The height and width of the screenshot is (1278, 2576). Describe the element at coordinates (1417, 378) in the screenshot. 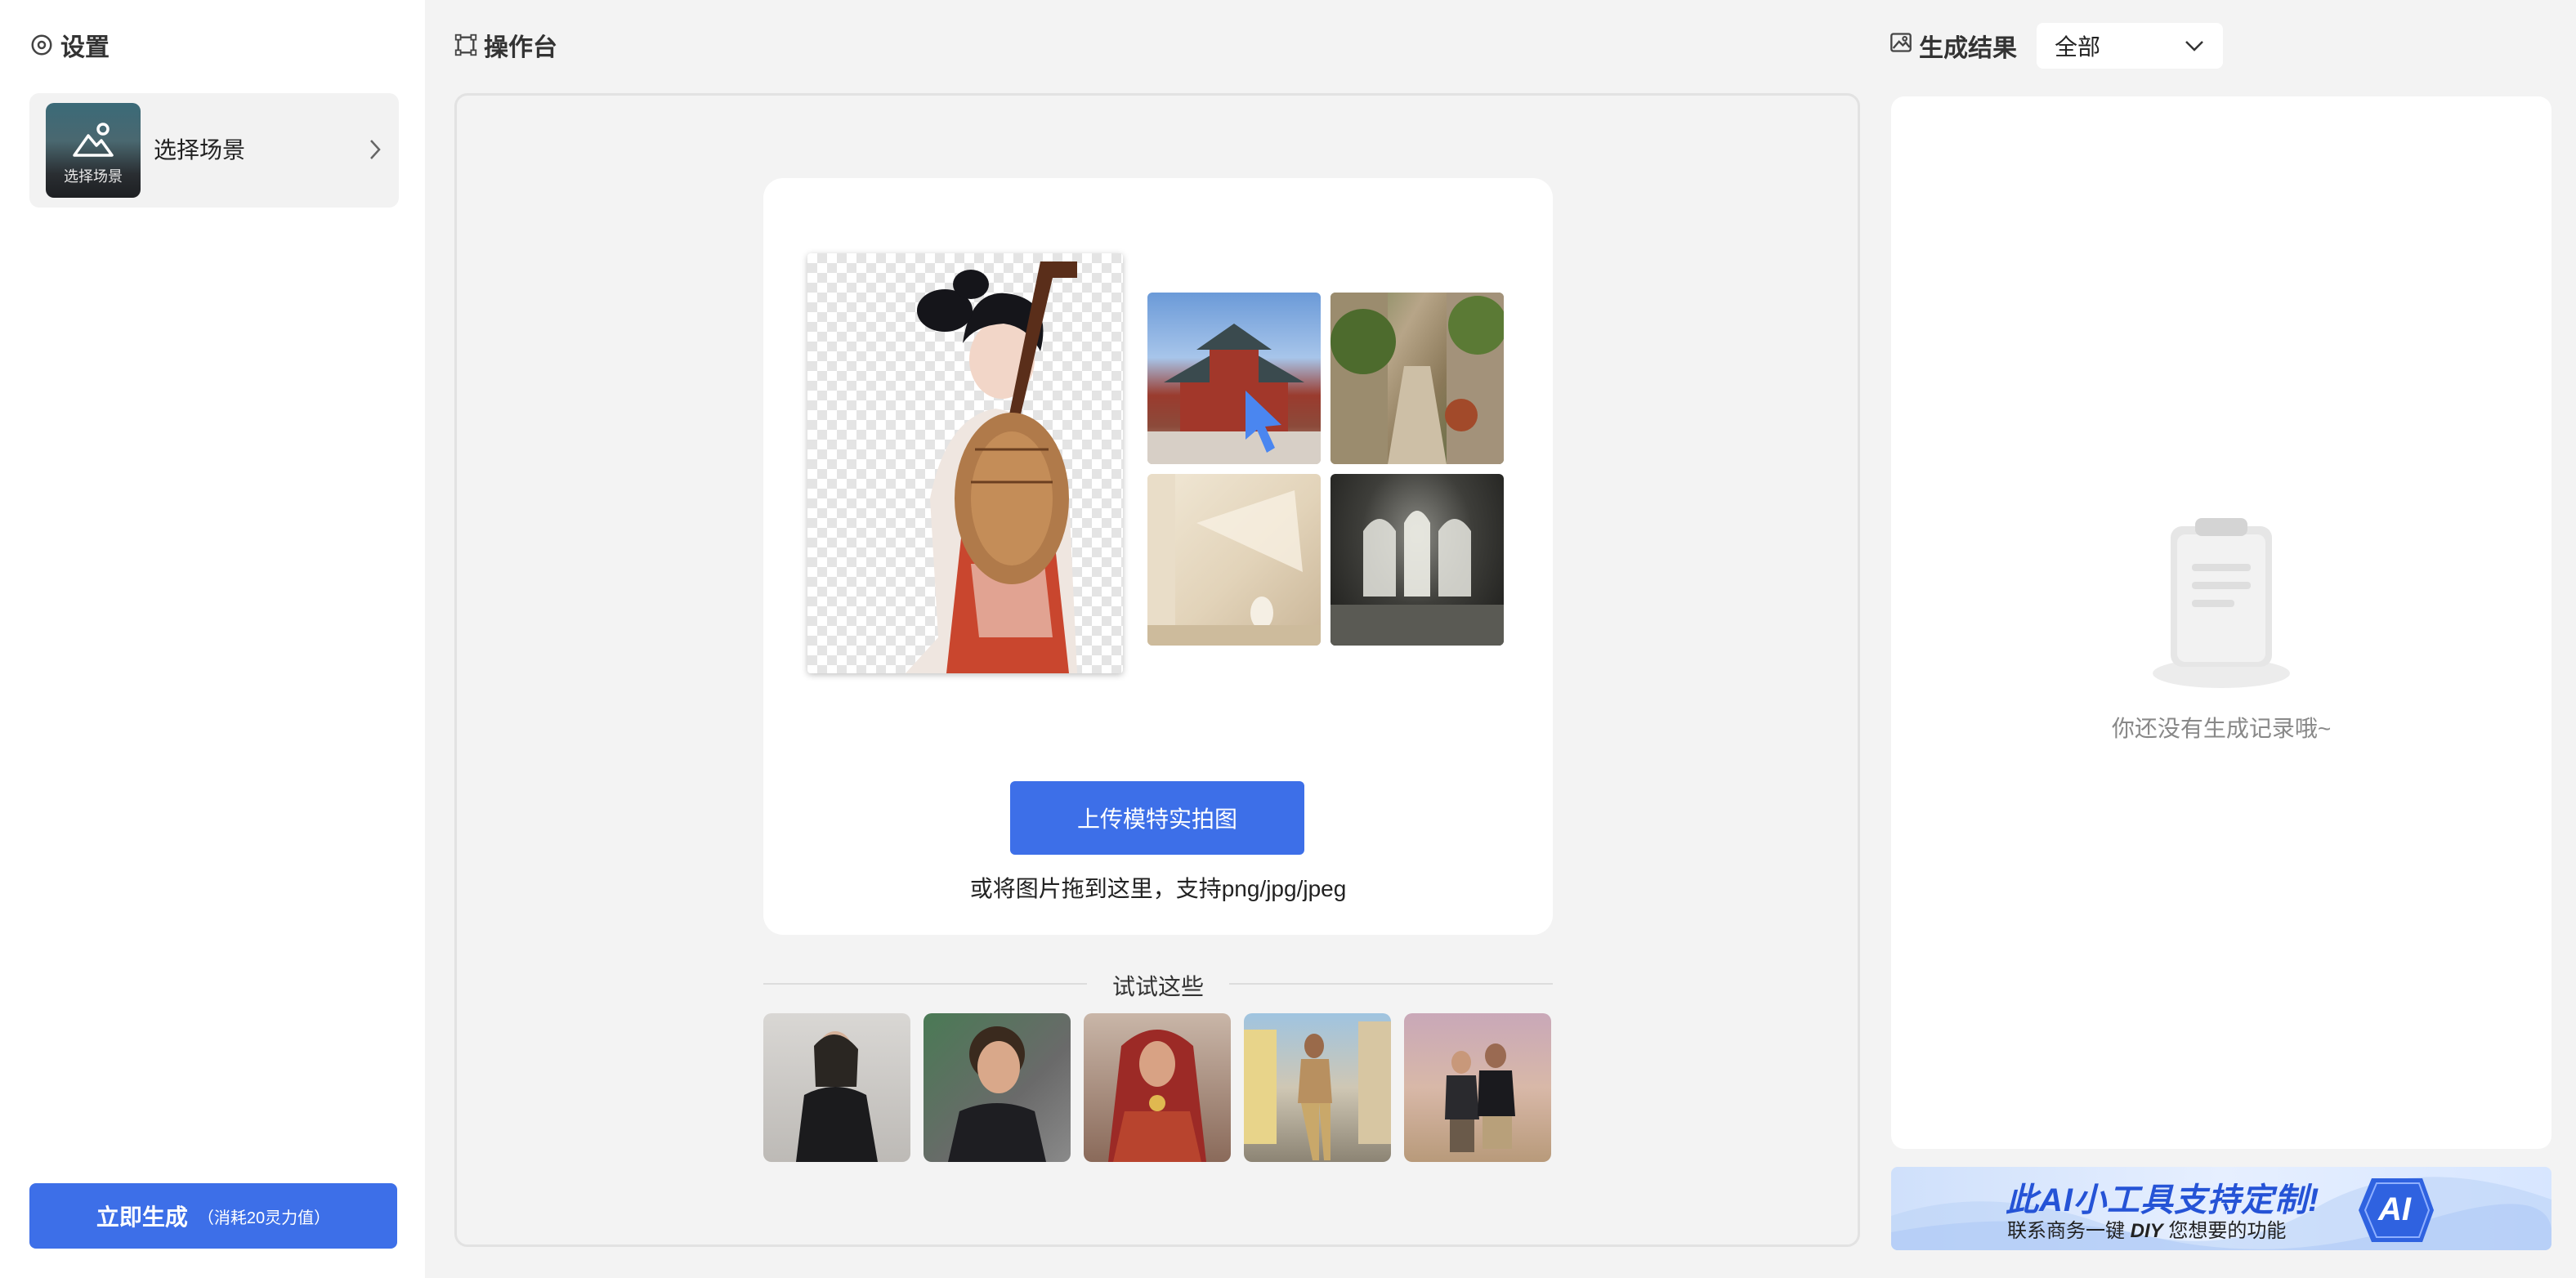

I see `demo-scene-street` at that location.